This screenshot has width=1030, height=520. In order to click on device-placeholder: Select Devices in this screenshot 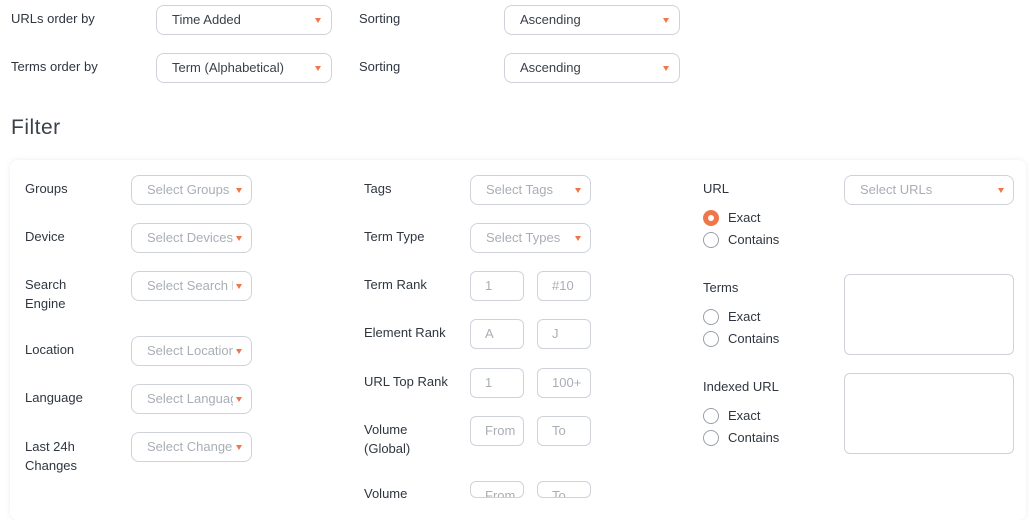, I will do `click(190, 237)`.